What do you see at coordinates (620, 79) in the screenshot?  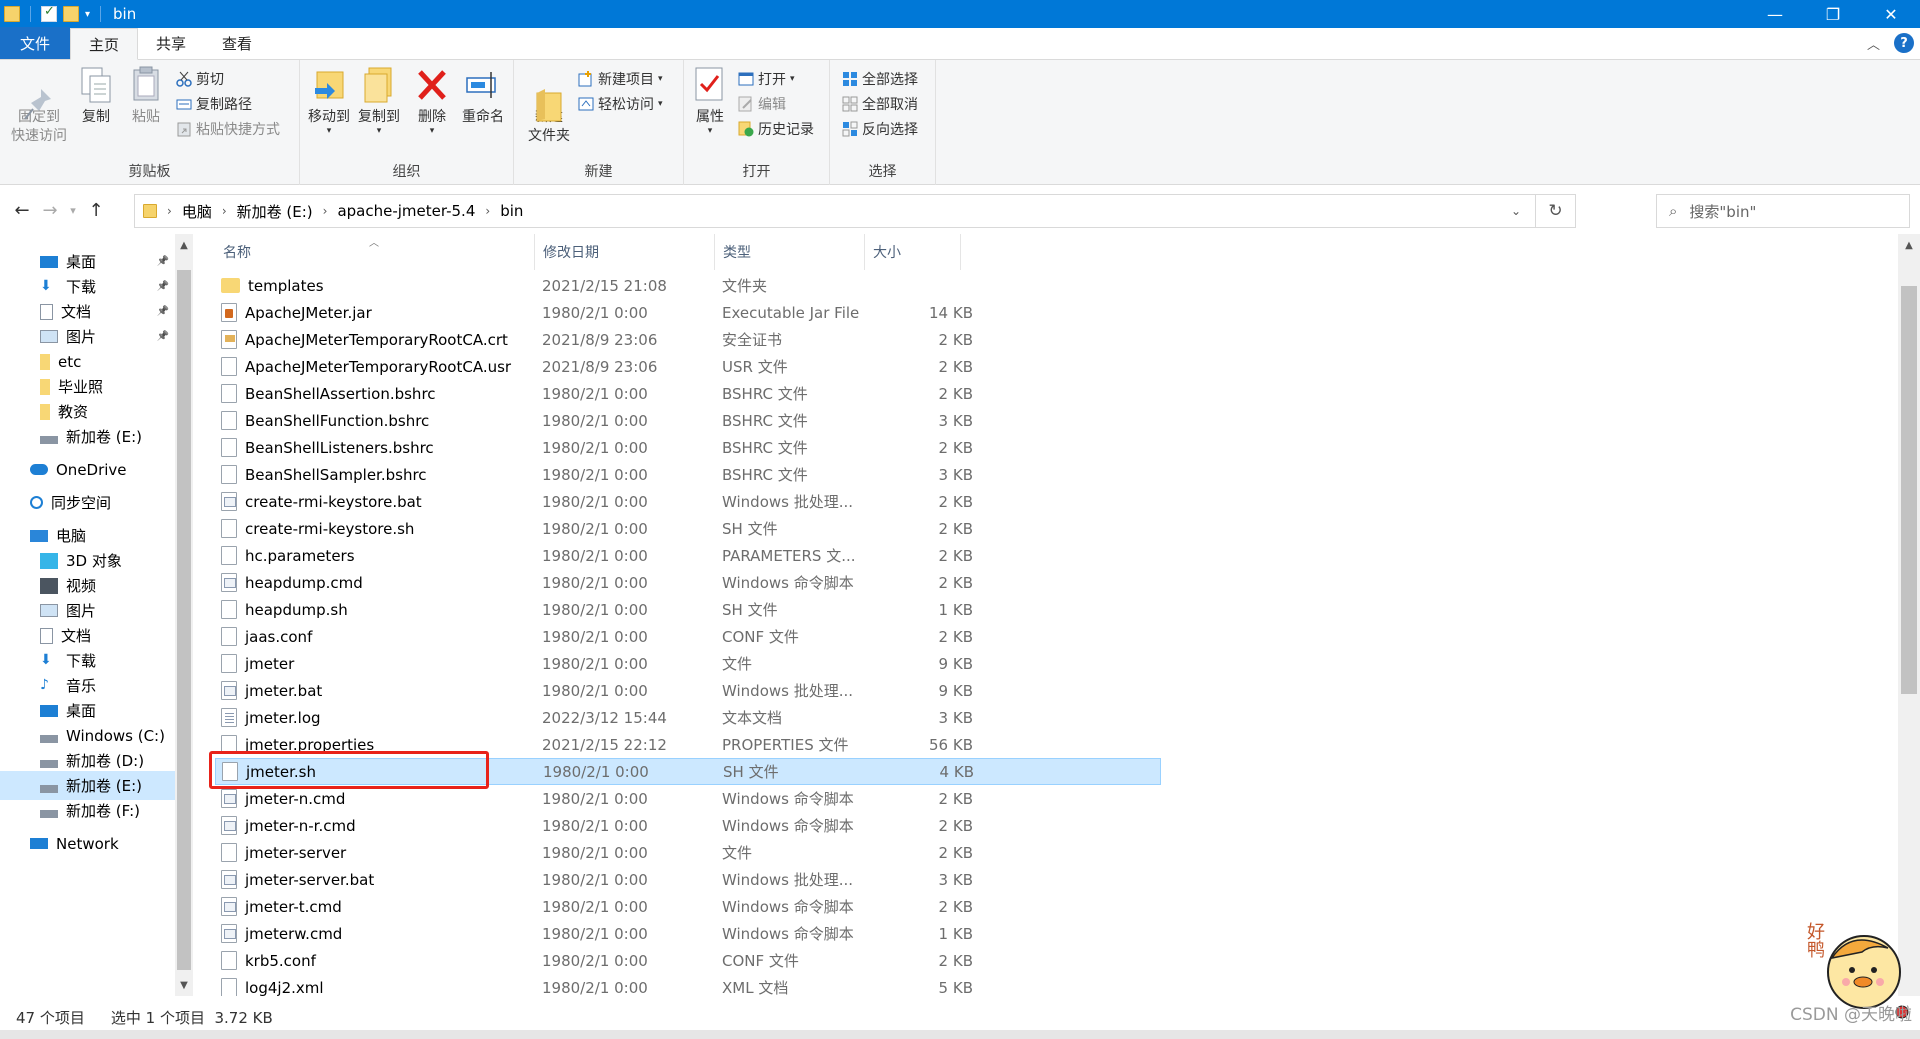 I see `new-item-button: 新建项目 ▾` at bounding box center [620, 79].